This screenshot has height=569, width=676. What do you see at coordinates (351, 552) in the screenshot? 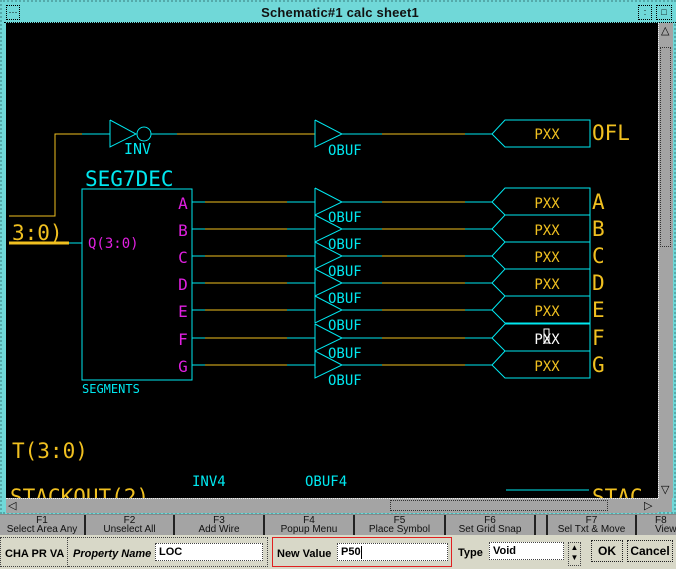
I see `new-value-text: P50` at bounding box center [351, 552].